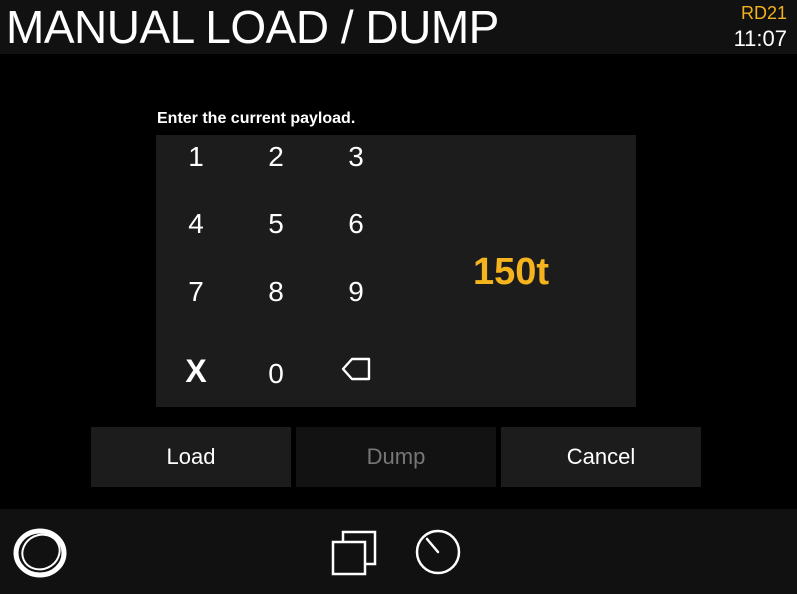  I want to click on page-title: MANUAL LOAD / DUMP, so click(252, 27).